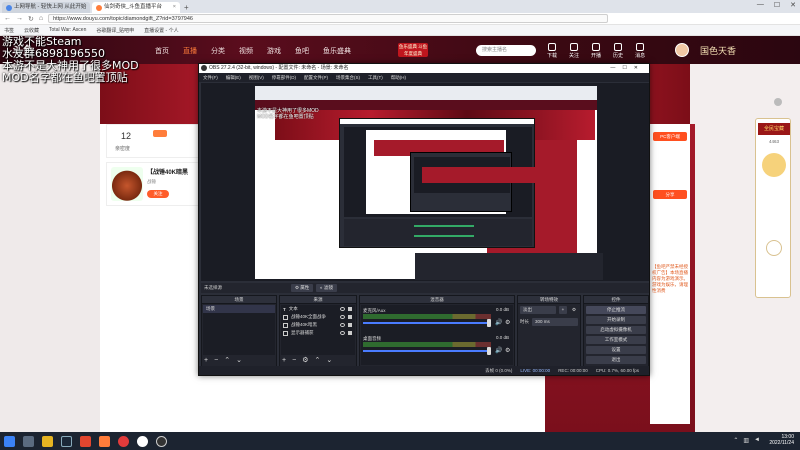 This screenshot has height=450, width=800. I want to click on app-icon, so click(85, 441).